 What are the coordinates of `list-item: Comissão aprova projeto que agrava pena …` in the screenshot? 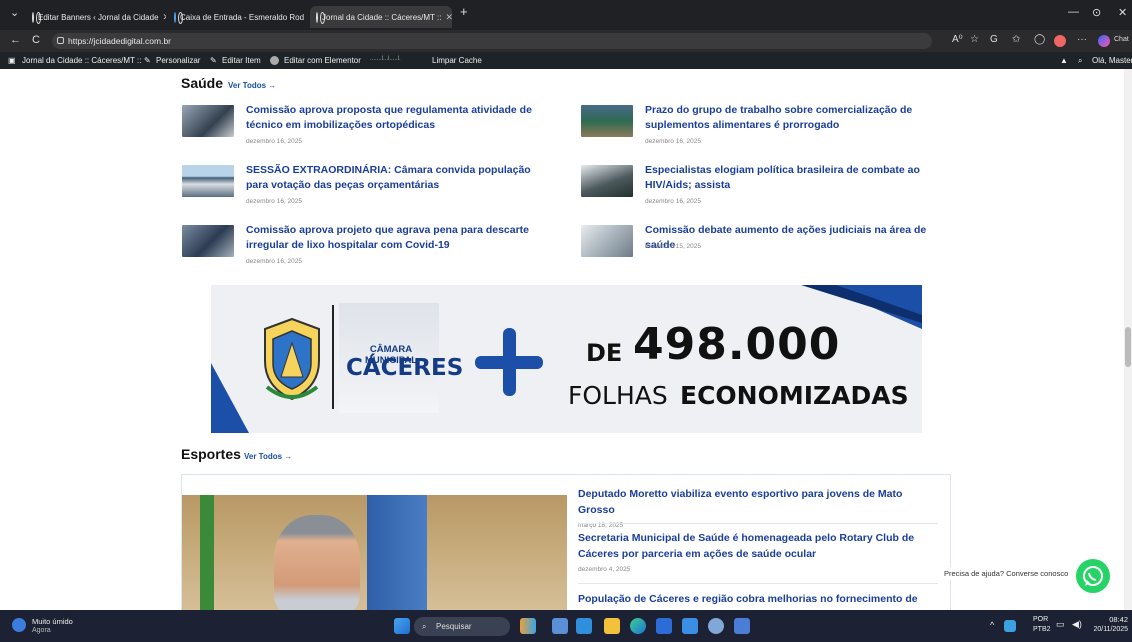 It's located at (372, 250).